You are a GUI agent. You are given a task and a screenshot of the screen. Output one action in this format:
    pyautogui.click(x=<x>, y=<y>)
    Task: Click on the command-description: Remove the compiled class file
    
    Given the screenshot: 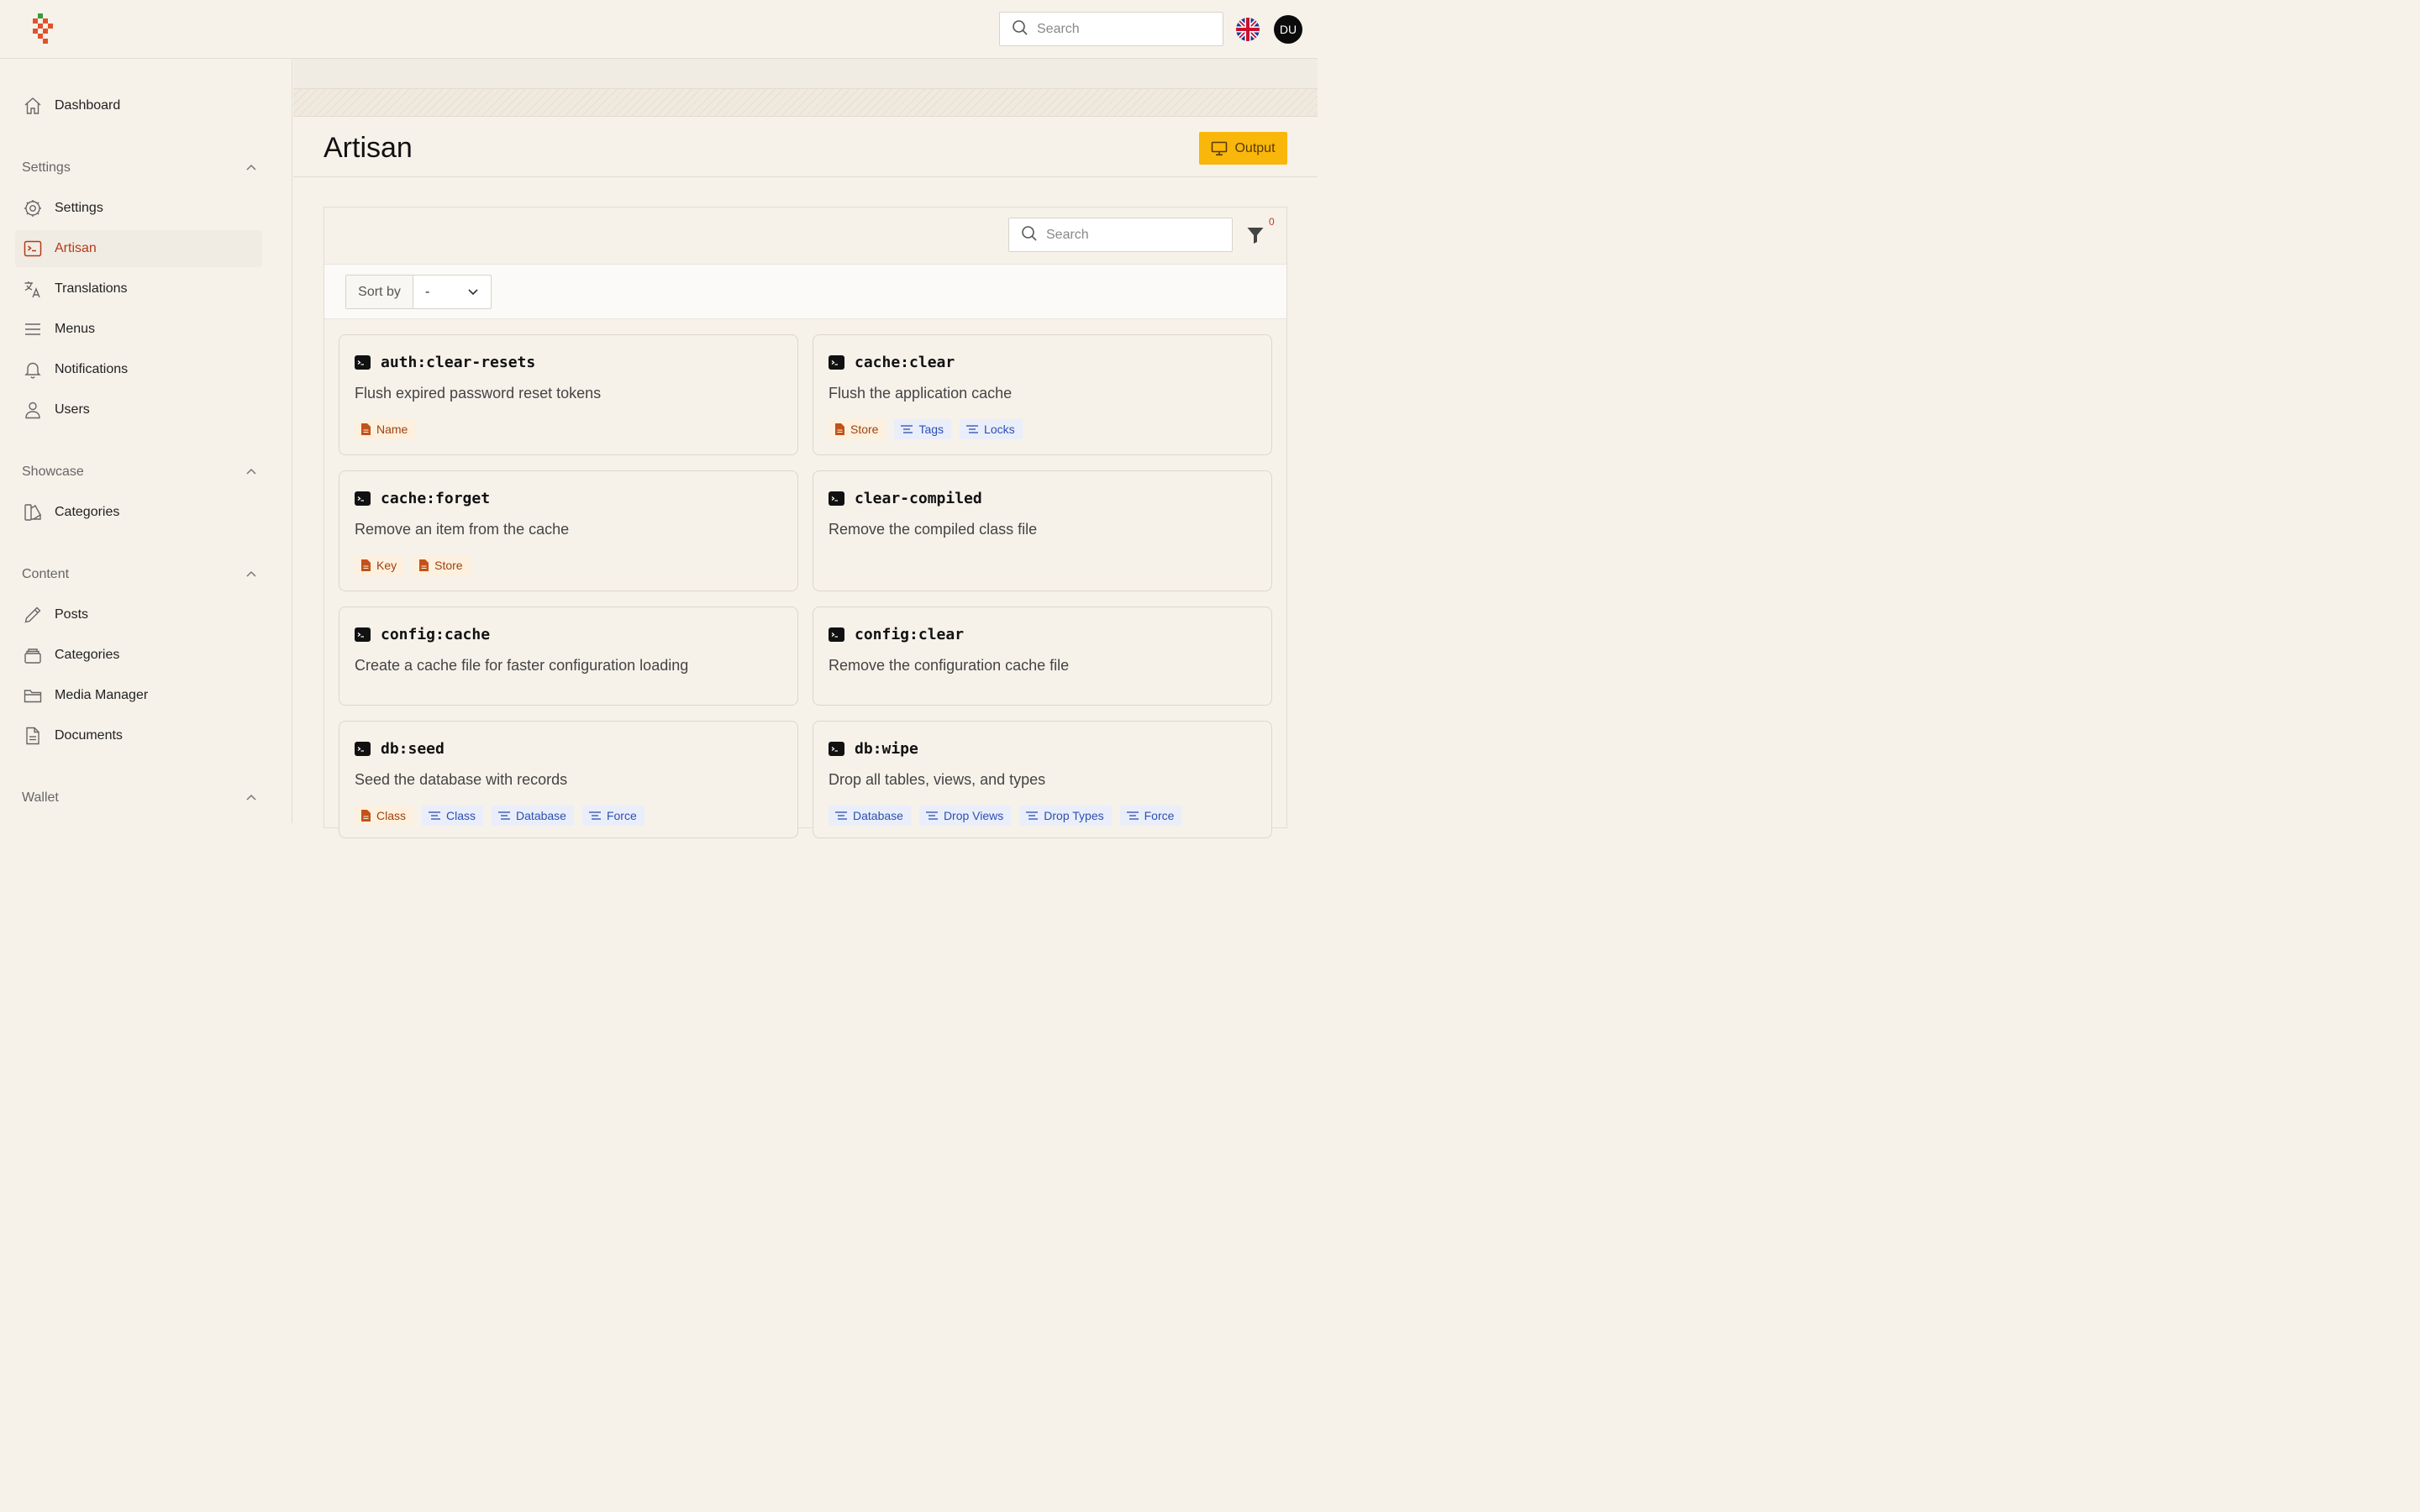 What is the action you would take?
    pyautogui.click(x=933, y=529)
    